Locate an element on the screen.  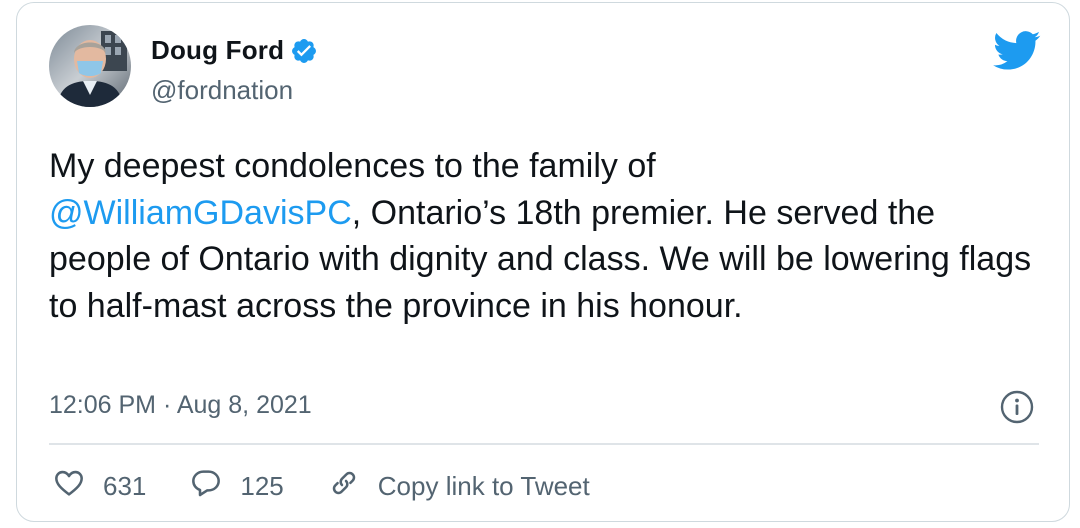
speech-bubble-icon is located at coordinates (215, 486).